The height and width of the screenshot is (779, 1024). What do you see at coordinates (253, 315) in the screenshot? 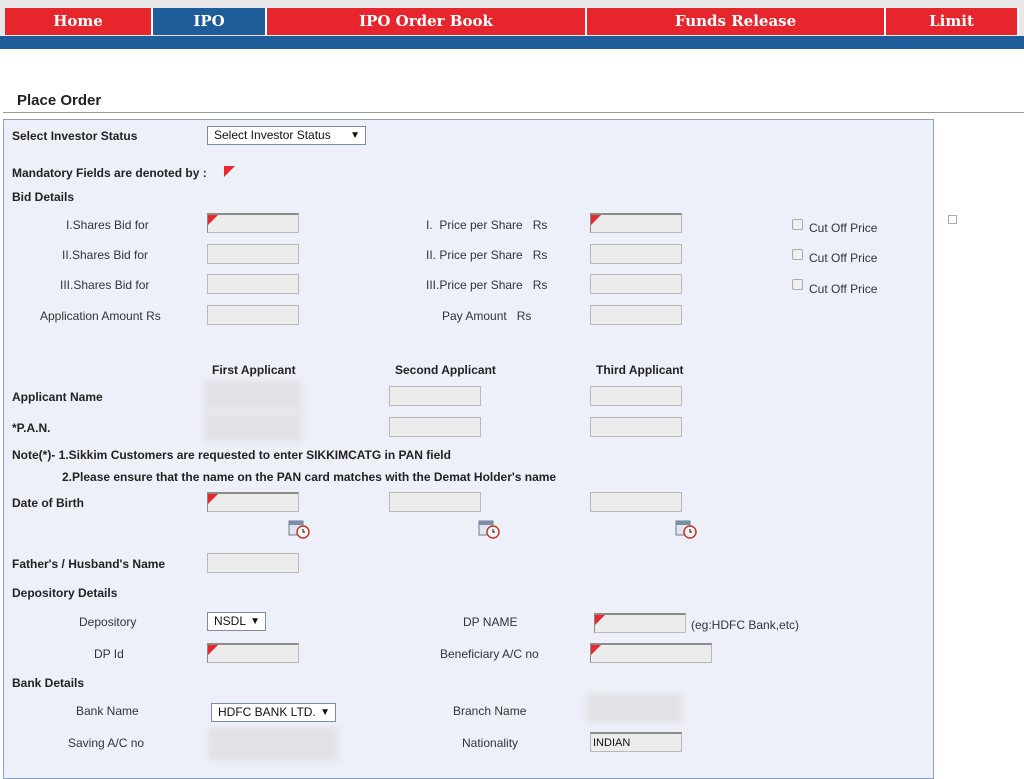
I see `application-amount-input` at bounding box center [253, 315].